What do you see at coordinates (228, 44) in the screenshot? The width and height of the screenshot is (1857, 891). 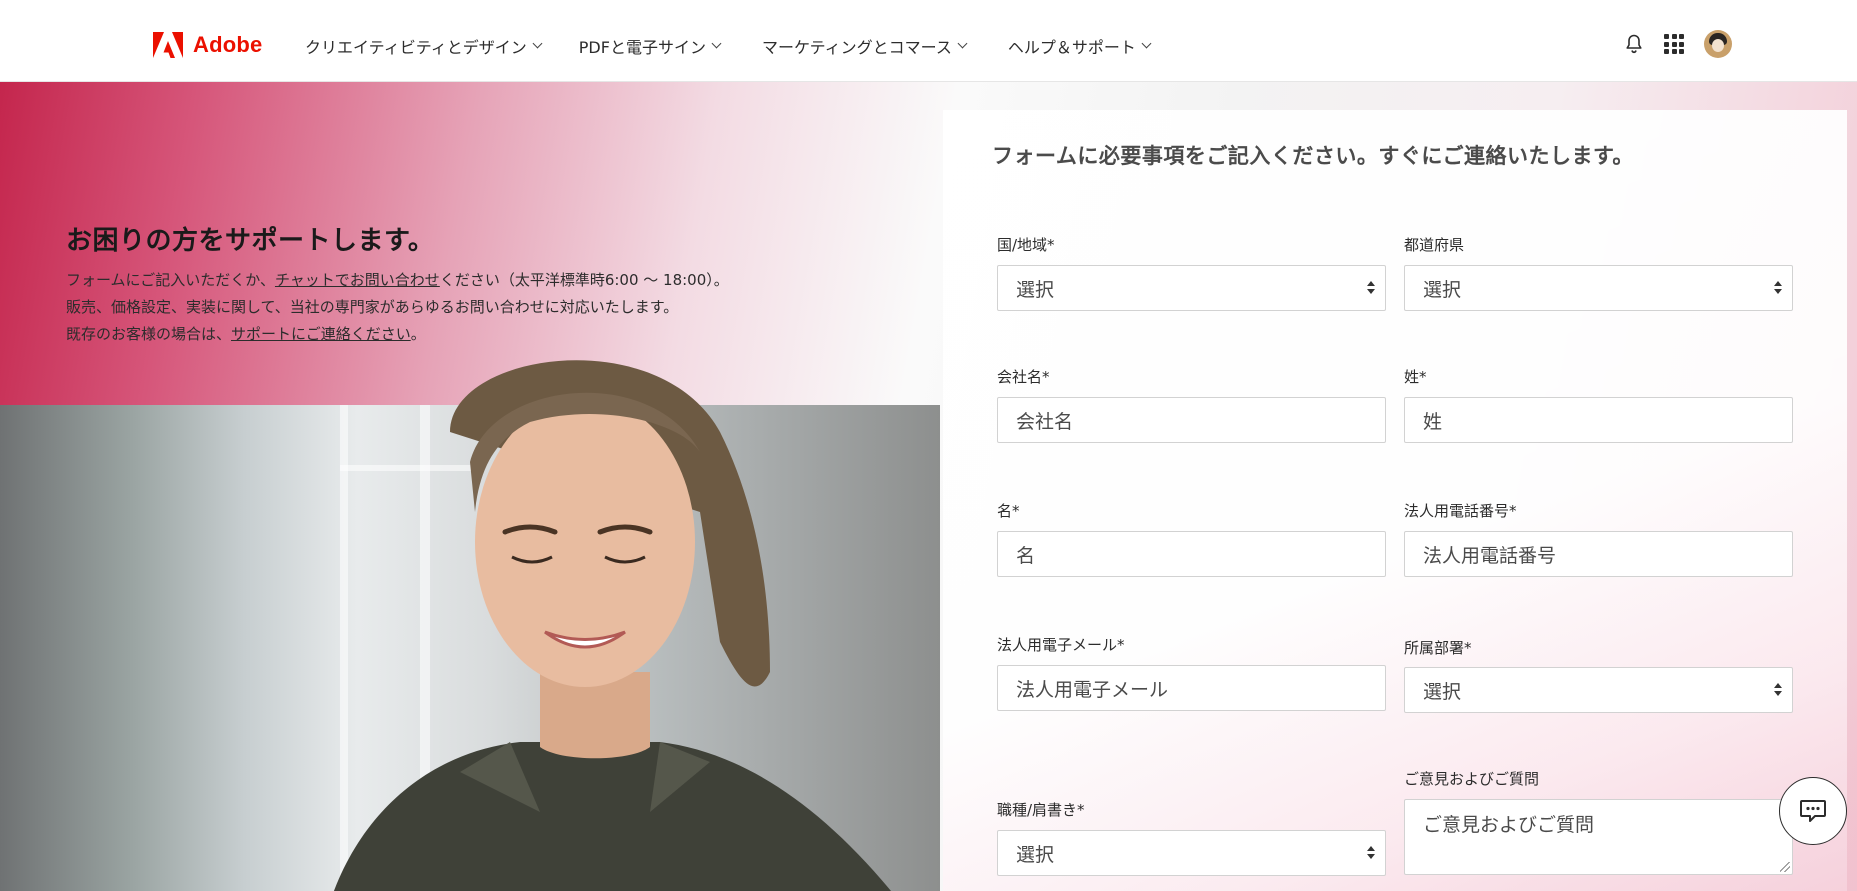 I see `adobe-logo-text: Adobe` at bounding box center [228, 44].